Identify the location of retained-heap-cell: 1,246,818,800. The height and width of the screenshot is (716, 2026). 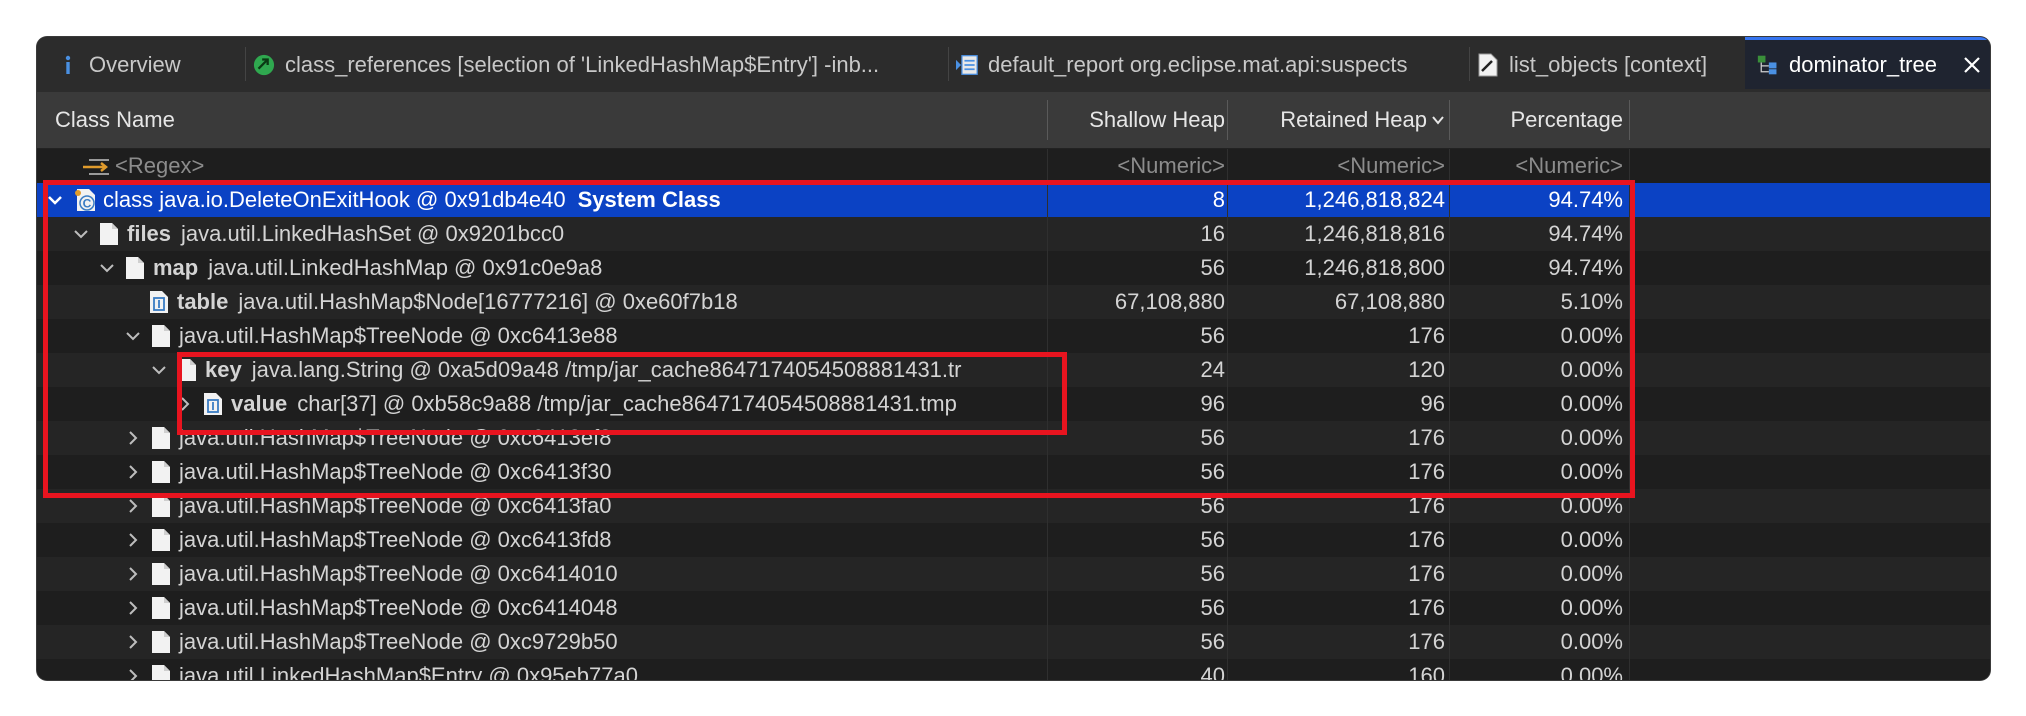
(1374, 267).